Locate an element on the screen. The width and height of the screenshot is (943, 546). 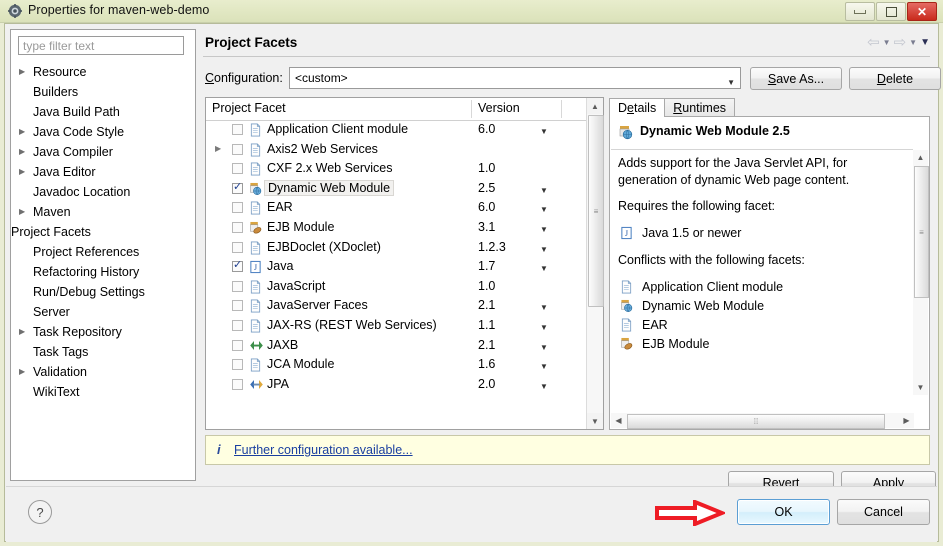
details-vertical-scrollbar: ▲ ≡ ▼ is located at coordinates (921, 272).